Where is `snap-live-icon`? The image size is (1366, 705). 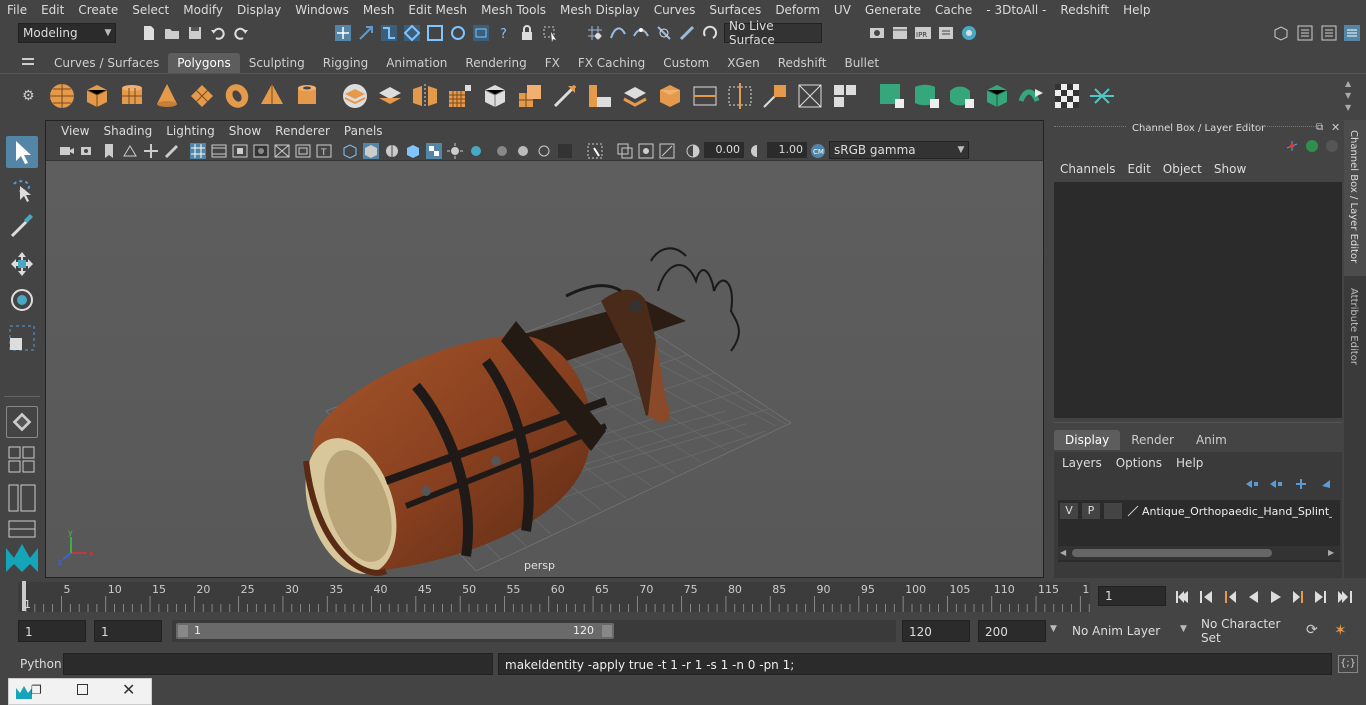
snap-live-icon is located at coordinates (687, 33).